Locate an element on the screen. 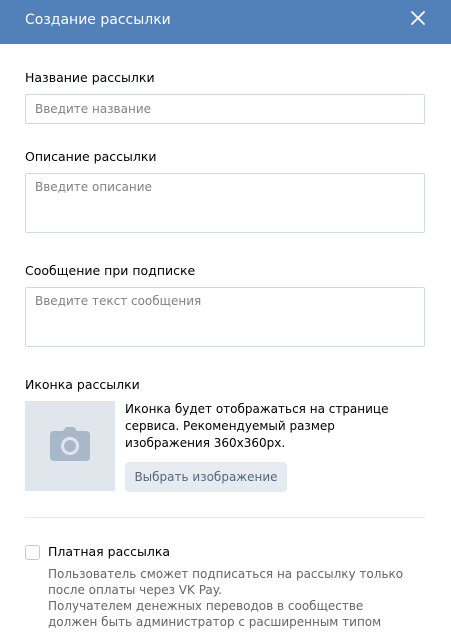  description-textarea is located at coordinates (225, 203).